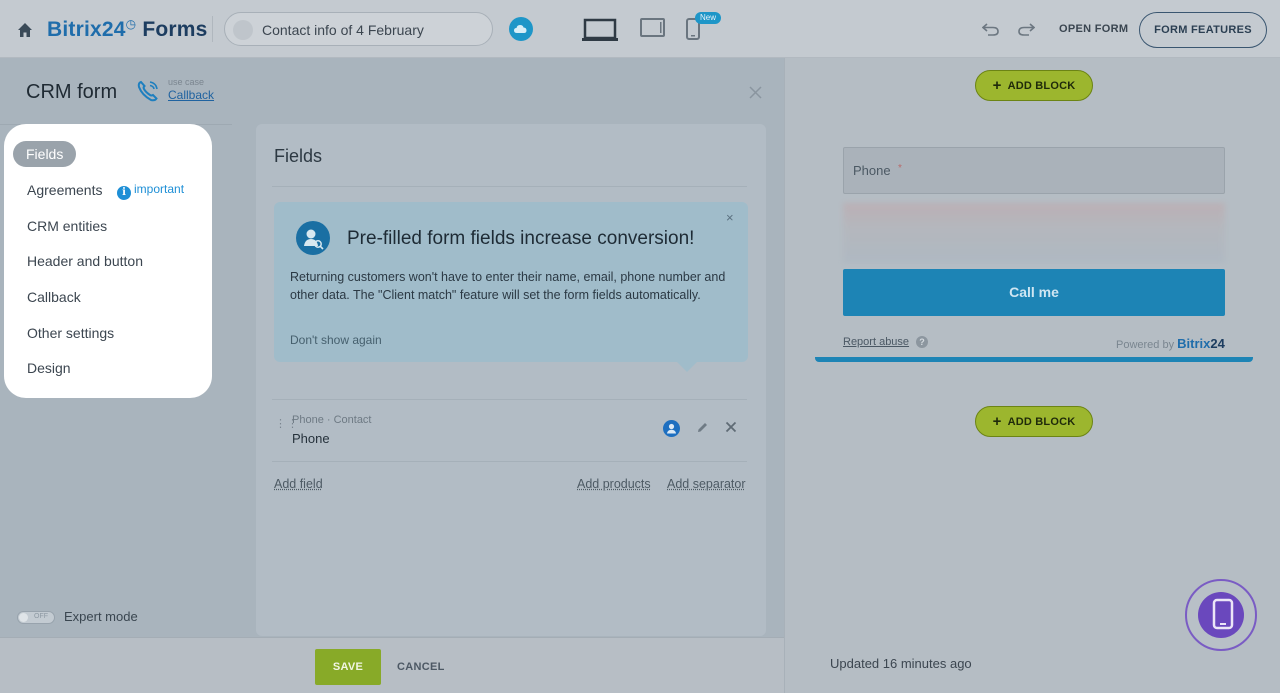 The width and height of the screenshot is (1280, 693). I want to click on phone-input-preview: Phone *, so click(1034, 170).